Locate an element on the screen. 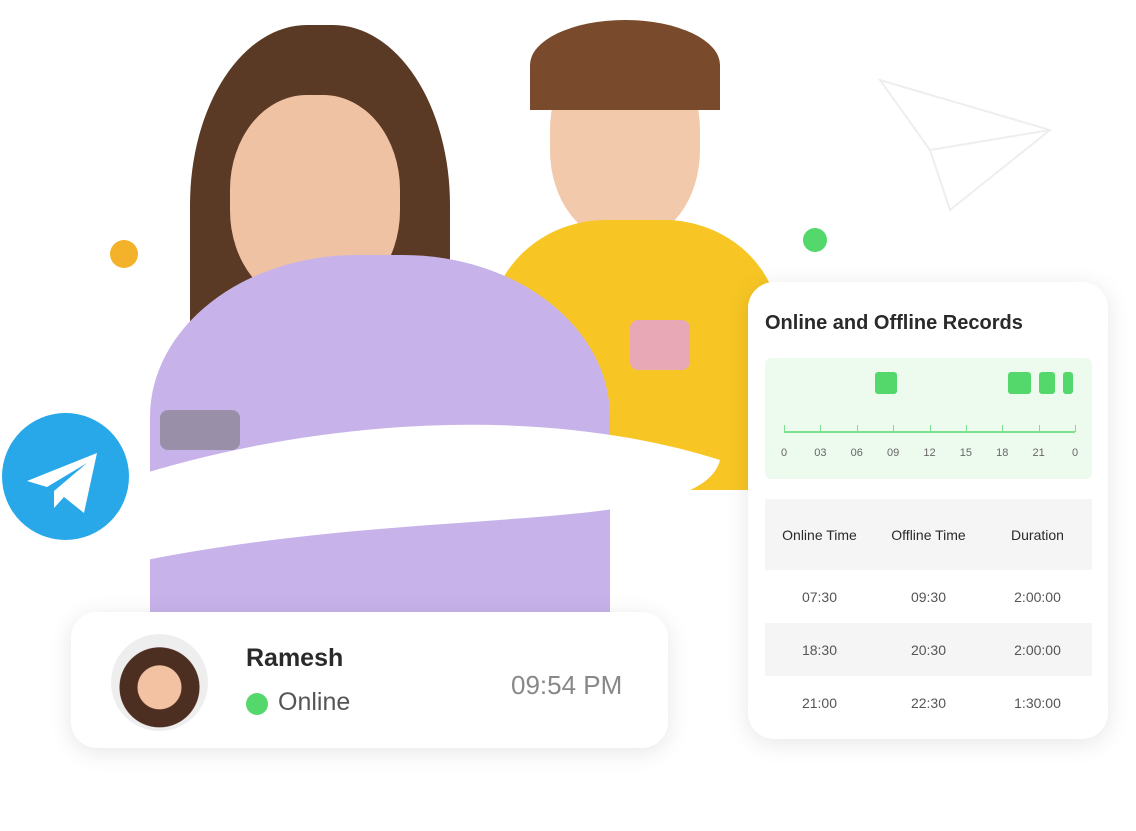 This screenshot has width=1136, height=831. online-time: 07:30 is located at coordinates (819, 596).